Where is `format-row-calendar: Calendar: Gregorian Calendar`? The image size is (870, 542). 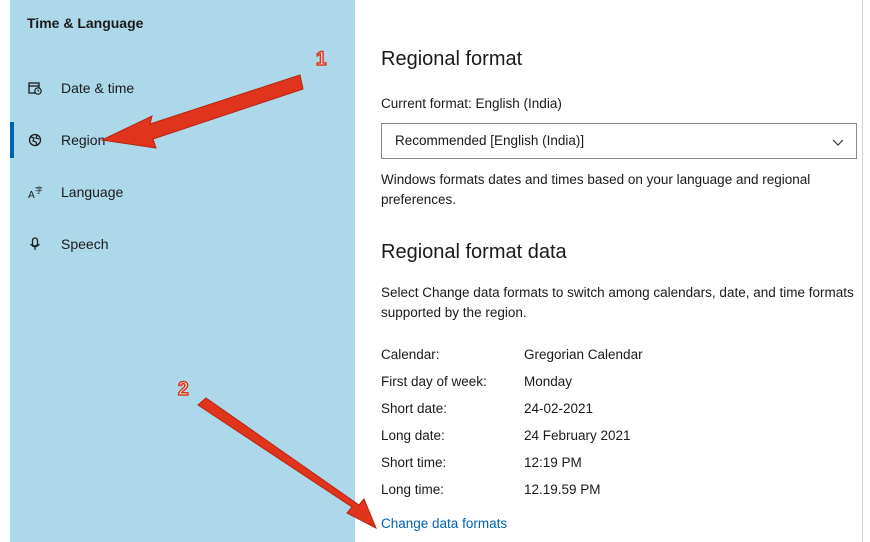 format-row-calendar: Calendar: Gregorian Calendar is located at coordinates (621, 357).